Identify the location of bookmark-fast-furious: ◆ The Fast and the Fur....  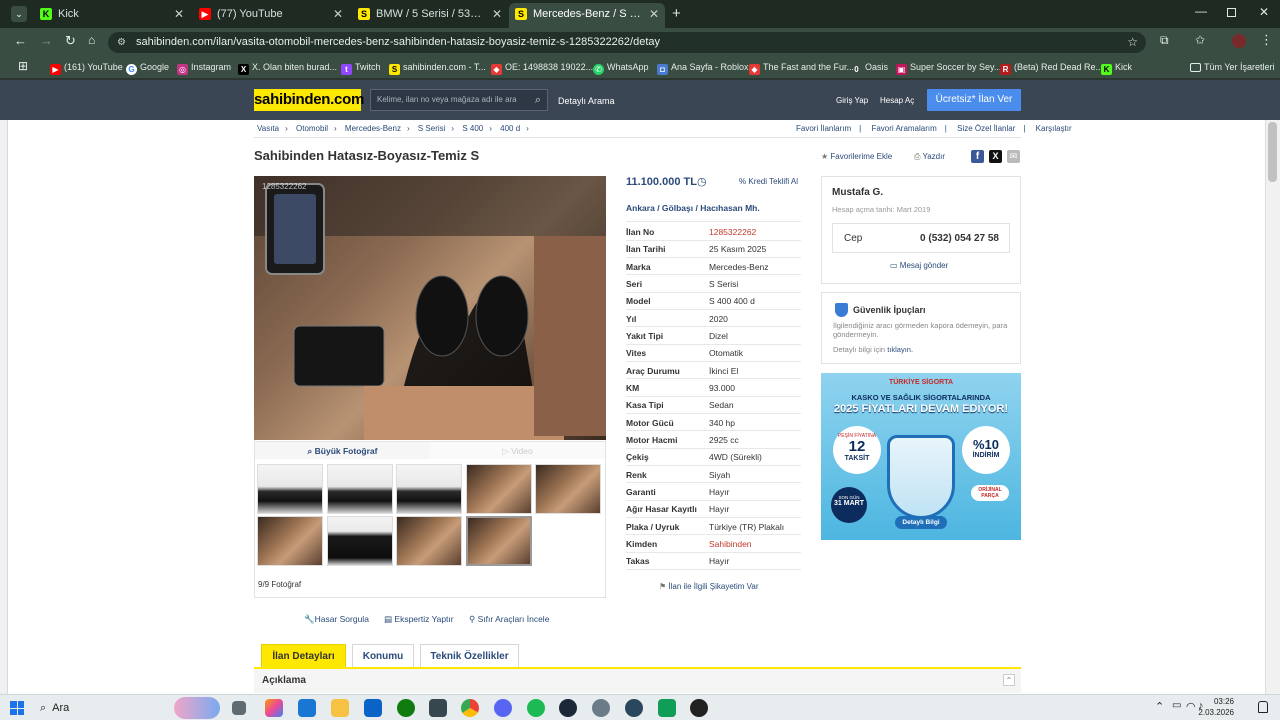
(801, 67).